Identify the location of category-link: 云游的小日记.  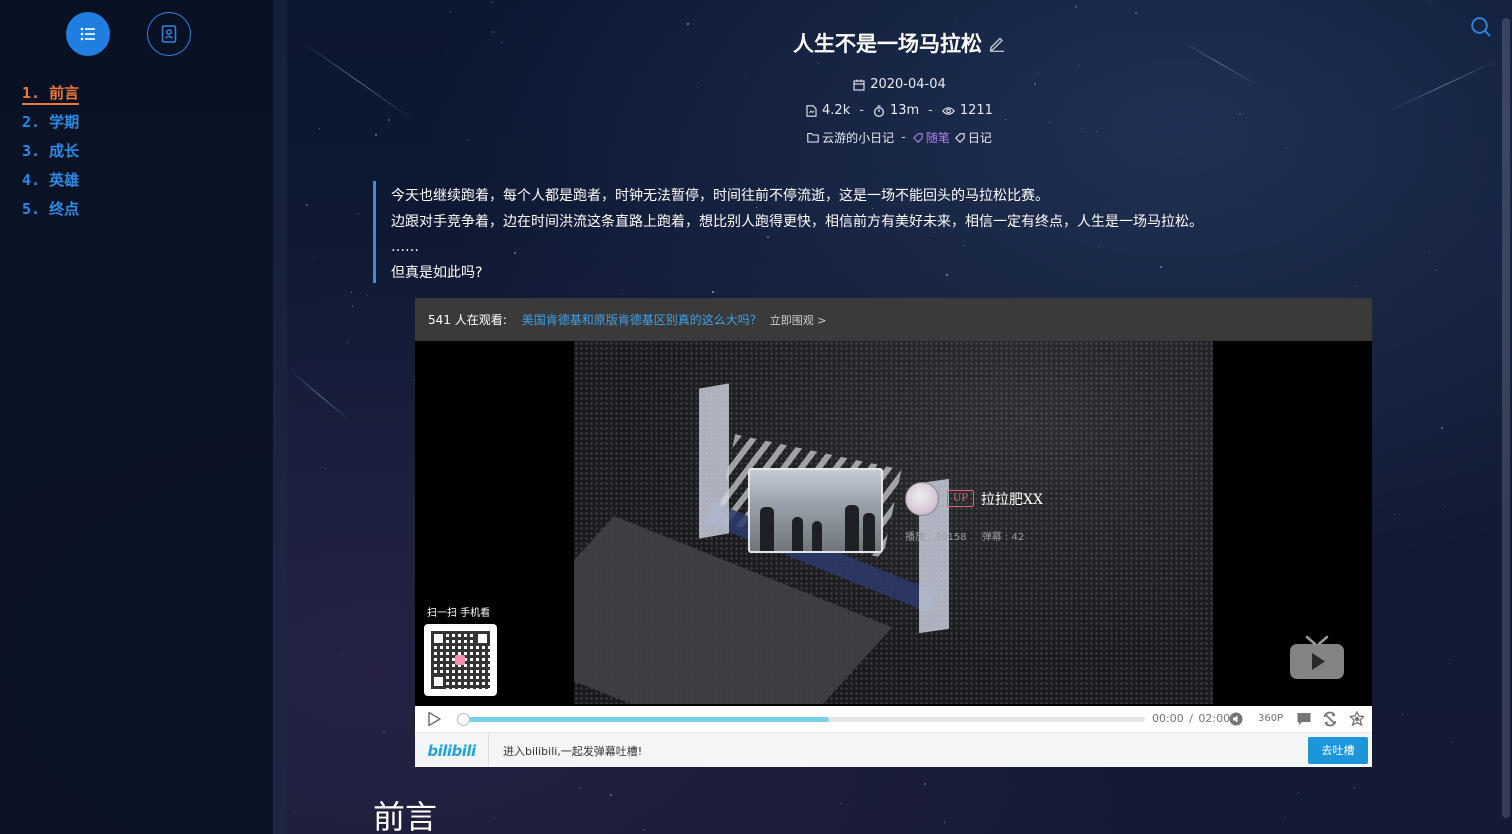
(858, 137).